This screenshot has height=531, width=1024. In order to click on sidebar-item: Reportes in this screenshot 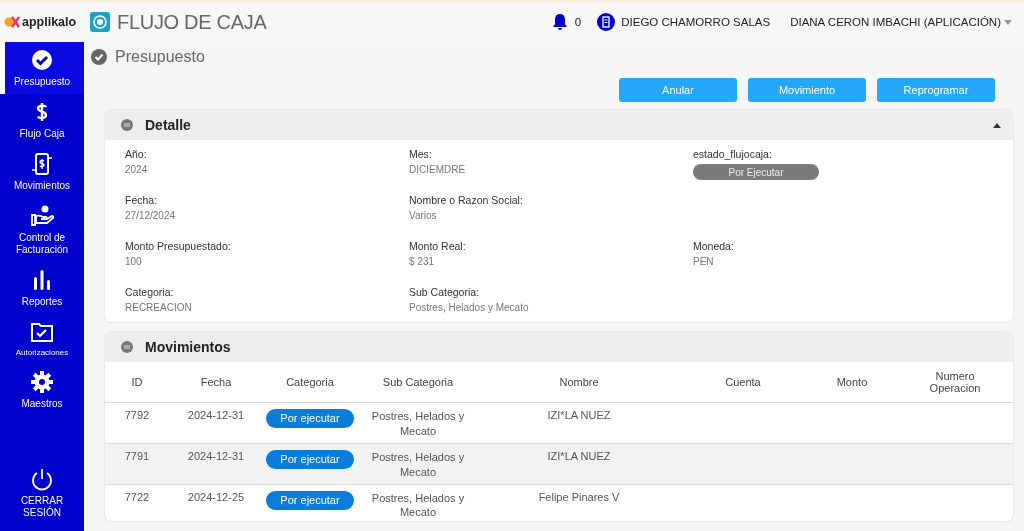, I will do `click(42, 288)`.